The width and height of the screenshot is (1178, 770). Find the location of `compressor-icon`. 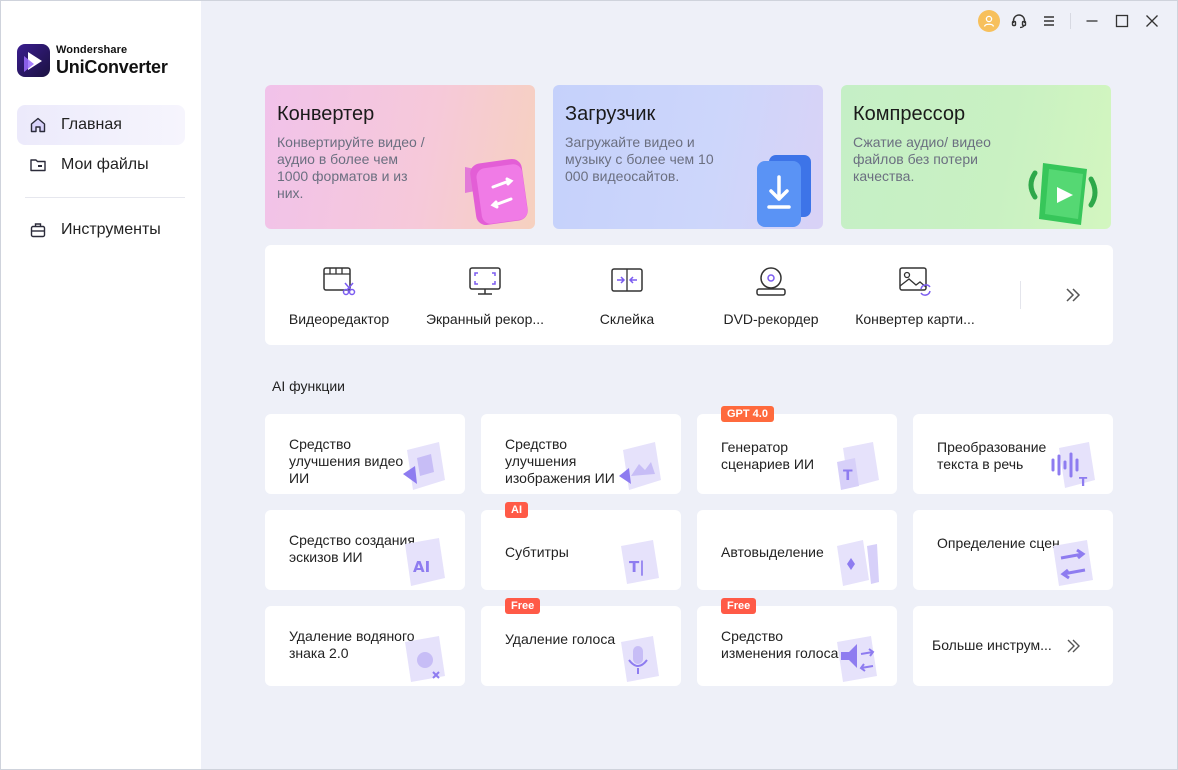

compressor-icon is located at coordinates (1063, 194).